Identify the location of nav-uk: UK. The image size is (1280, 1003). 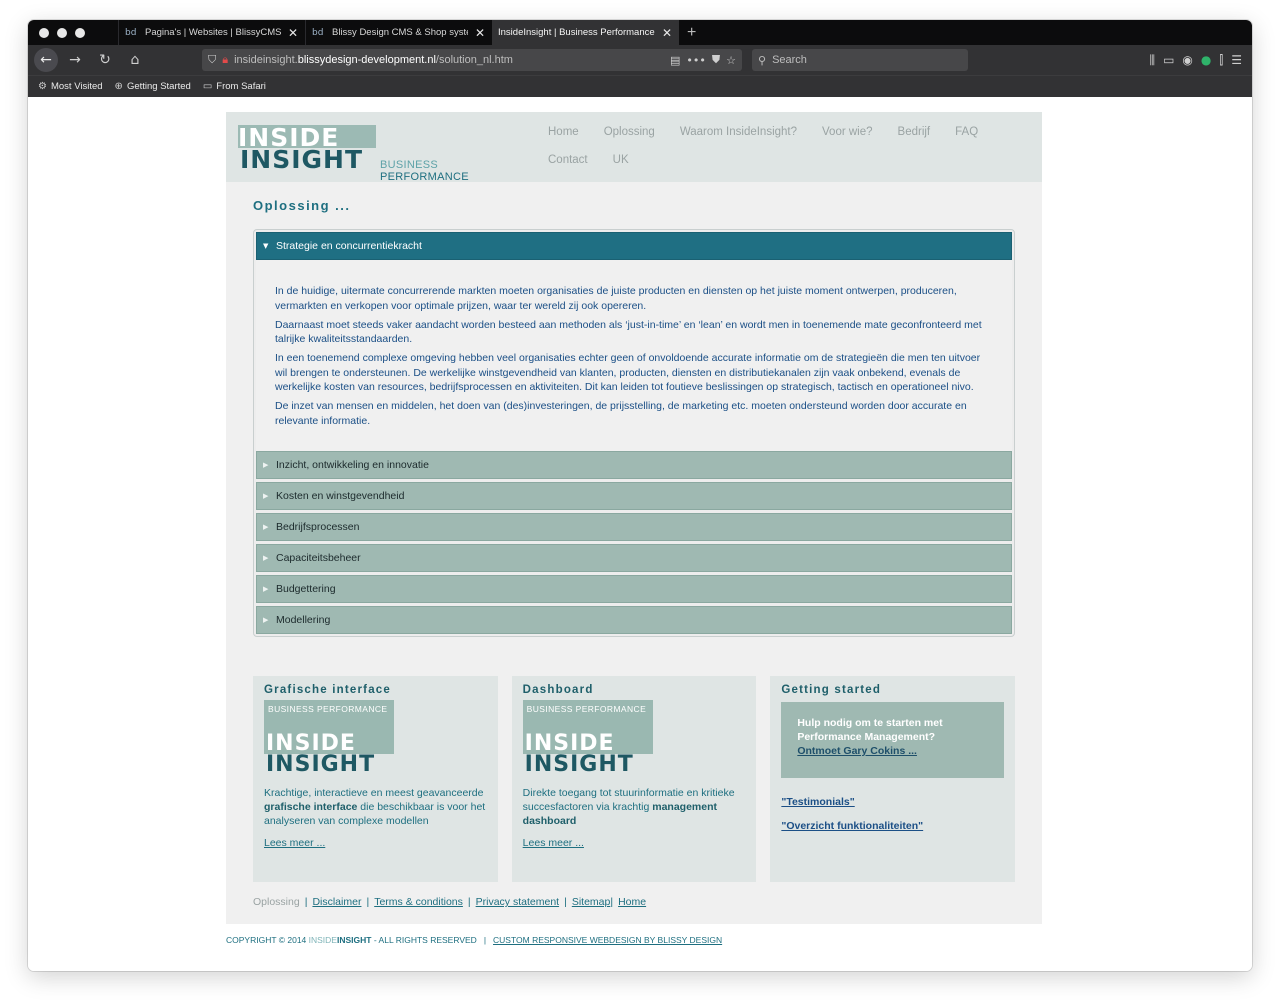
(621, 160).